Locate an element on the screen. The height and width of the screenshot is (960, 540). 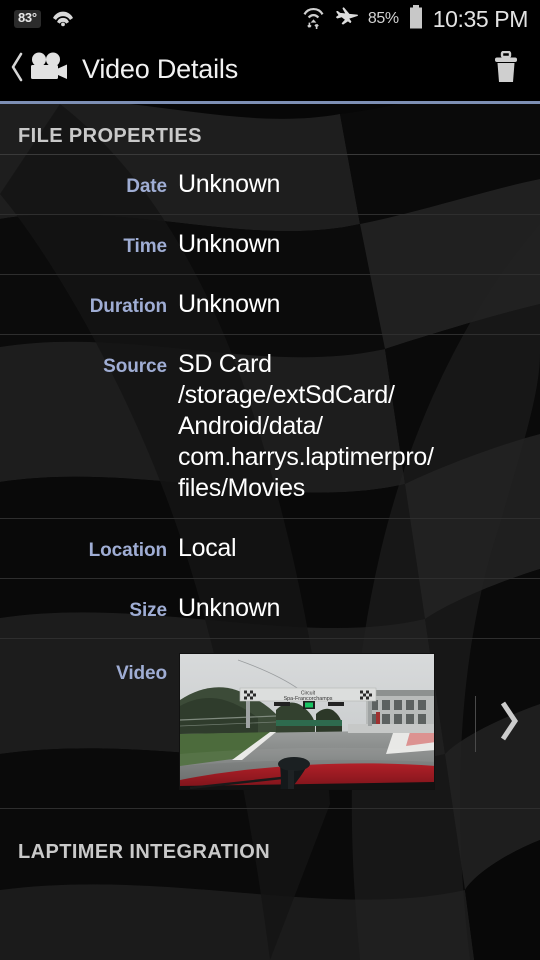
detail-row-duration: Duration Unknown is located at coordinates (270, 304).